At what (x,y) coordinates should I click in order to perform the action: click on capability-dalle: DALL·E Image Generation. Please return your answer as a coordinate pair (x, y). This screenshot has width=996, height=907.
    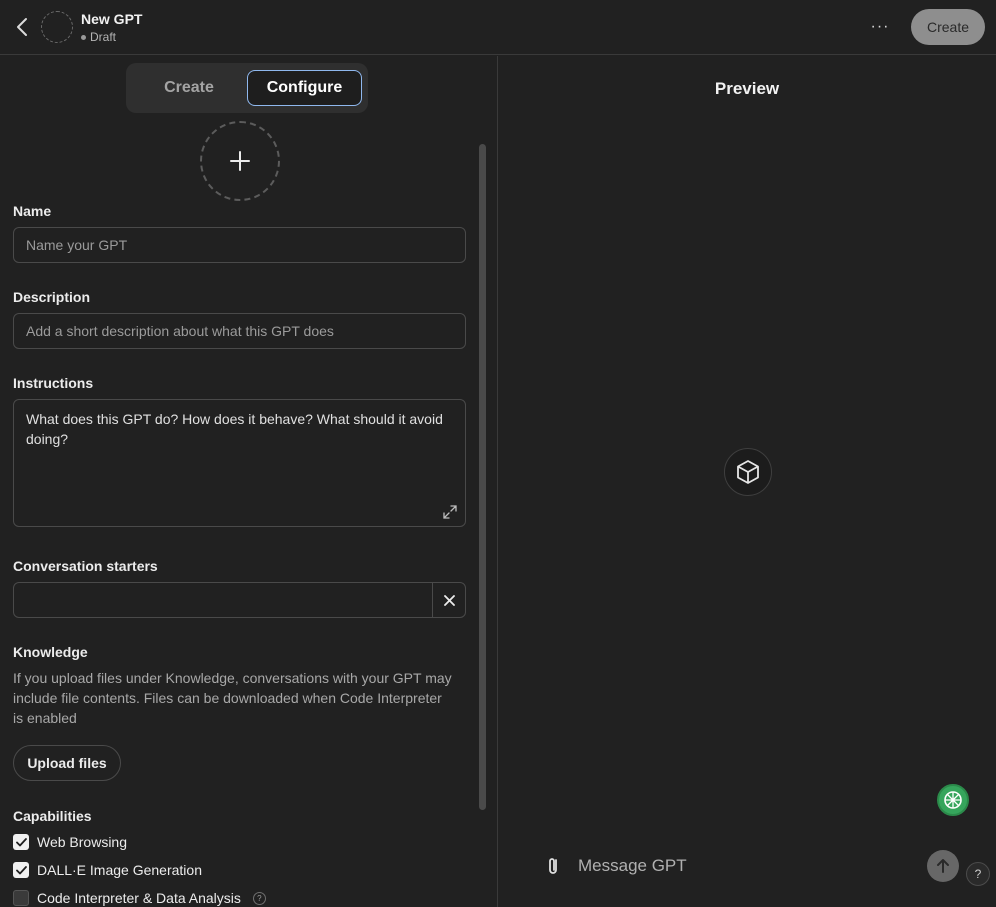
    Looking at the image, I should click on (107, 870).